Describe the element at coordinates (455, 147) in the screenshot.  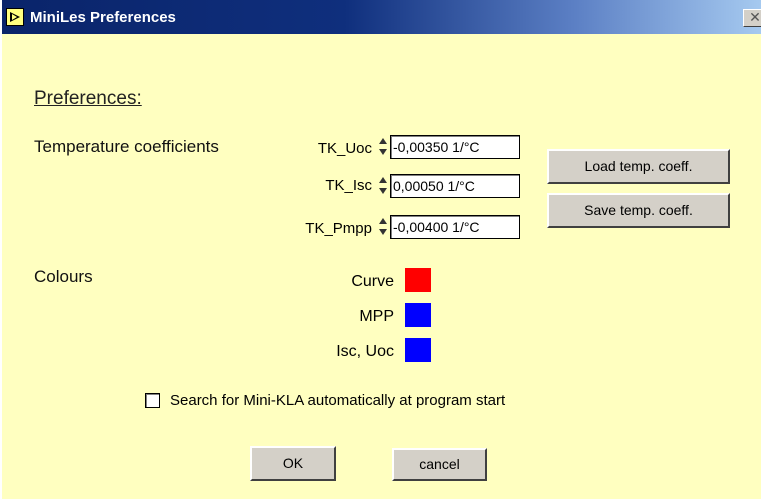
I see `tk-uoc-input: -0,00350 1/°C` at that location.